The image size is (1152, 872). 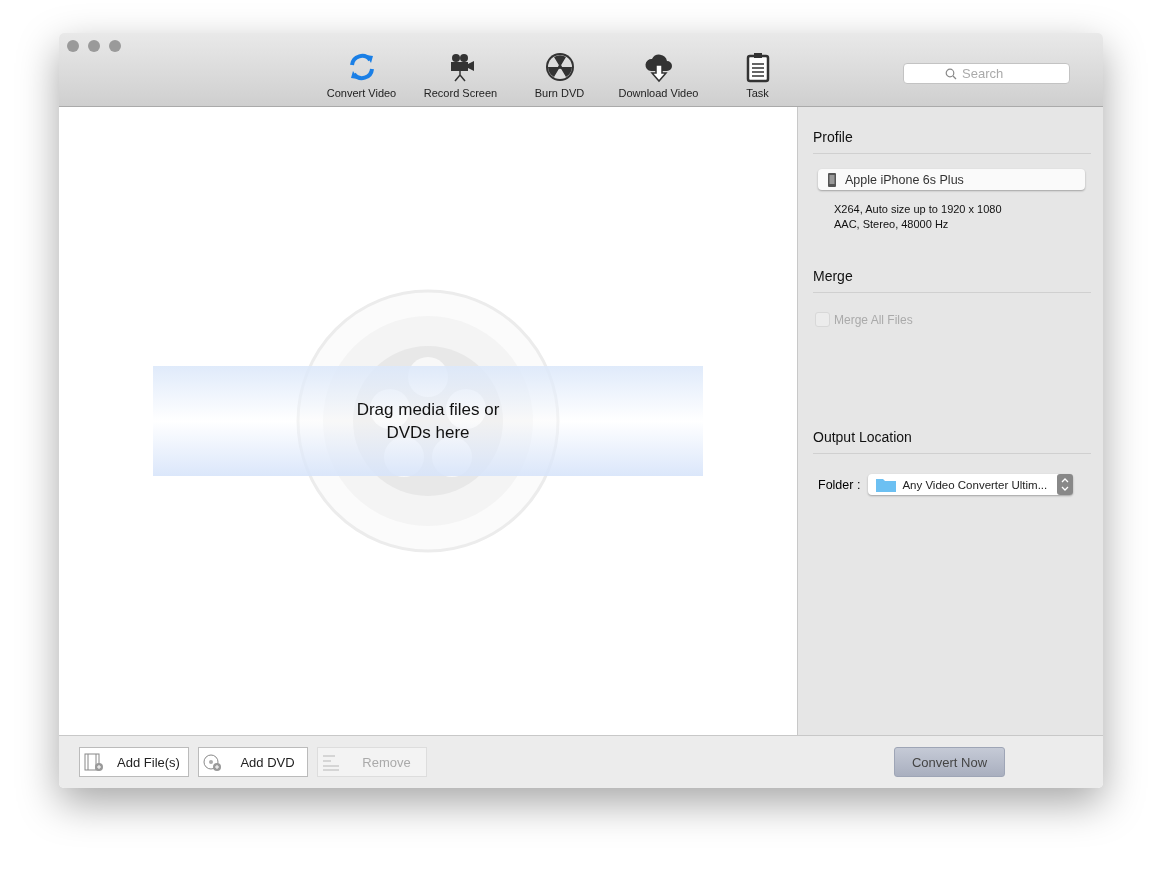 What do you see at coordinates (331, 762) in the screenshot?
I see `list-remove-icon` at bounding box center [331, 762].